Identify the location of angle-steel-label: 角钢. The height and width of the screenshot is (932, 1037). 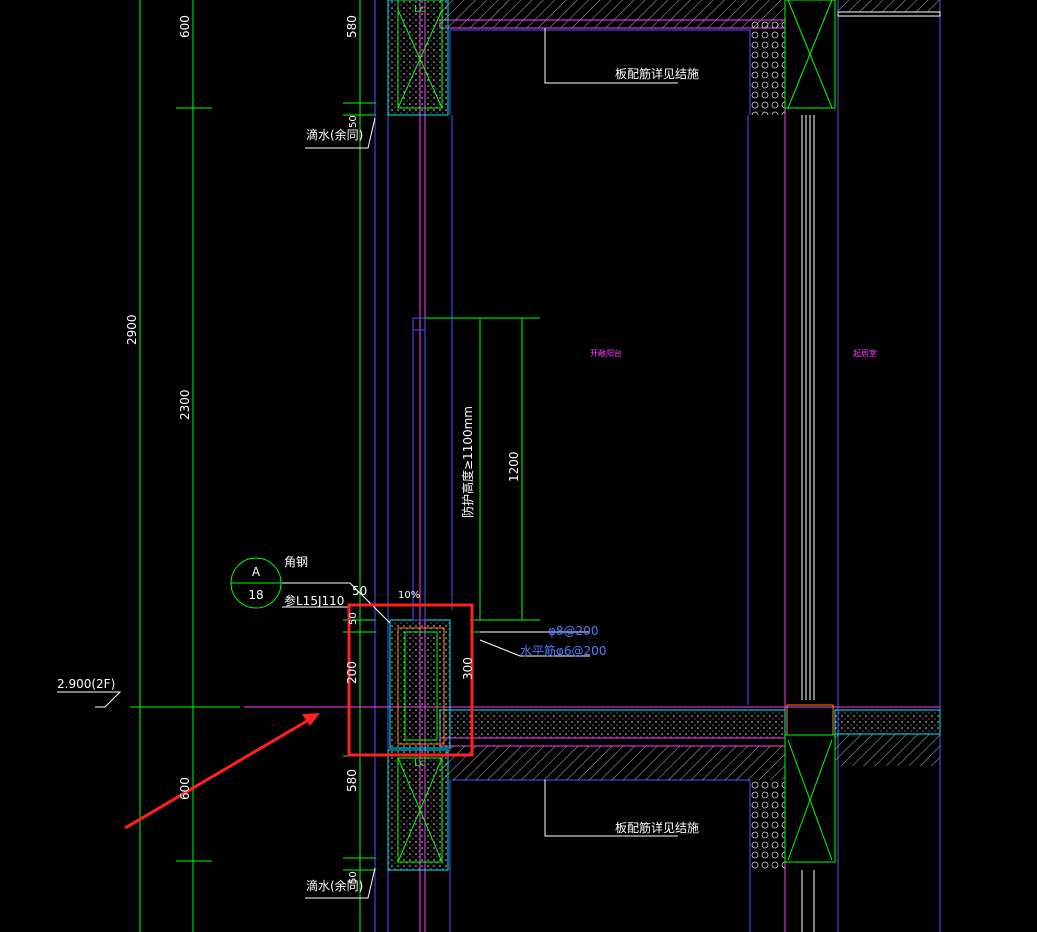
(296, 562).